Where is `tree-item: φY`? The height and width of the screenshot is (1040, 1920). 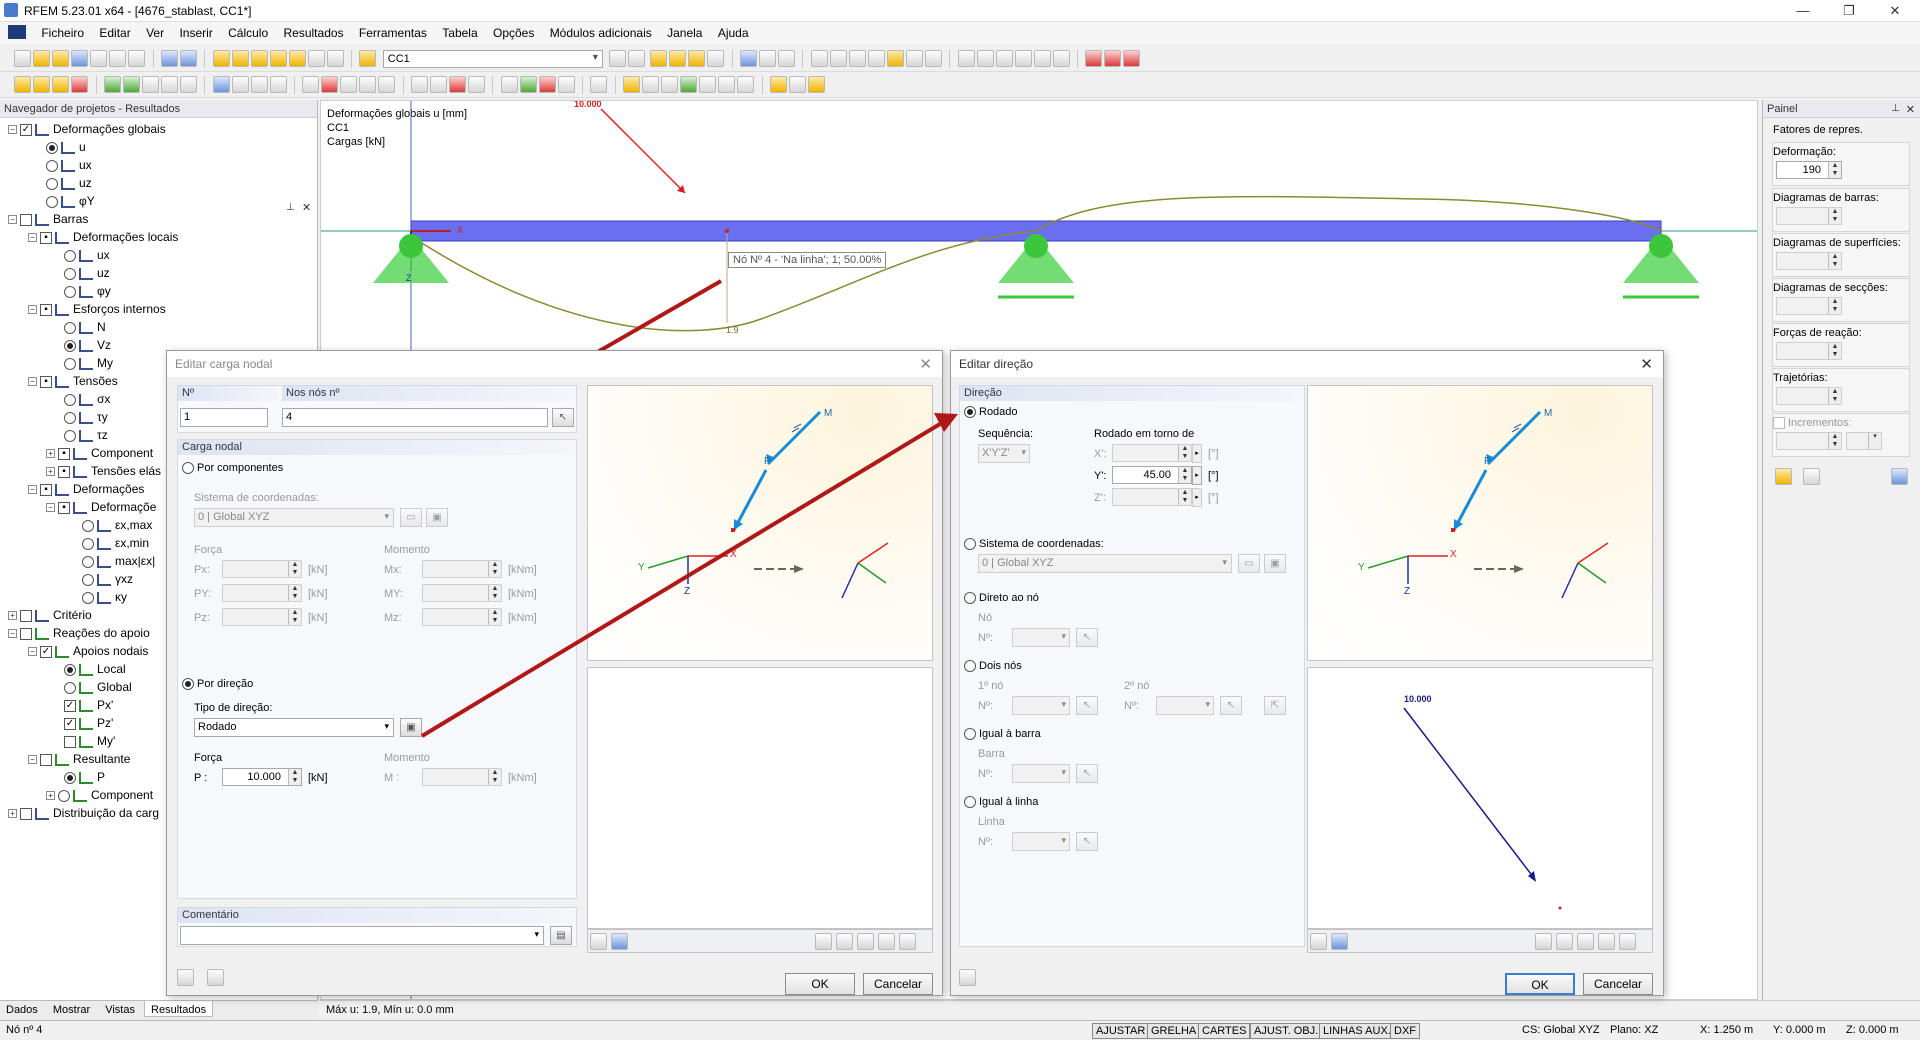 tree-item: φY is located at coordinates (158, 201).